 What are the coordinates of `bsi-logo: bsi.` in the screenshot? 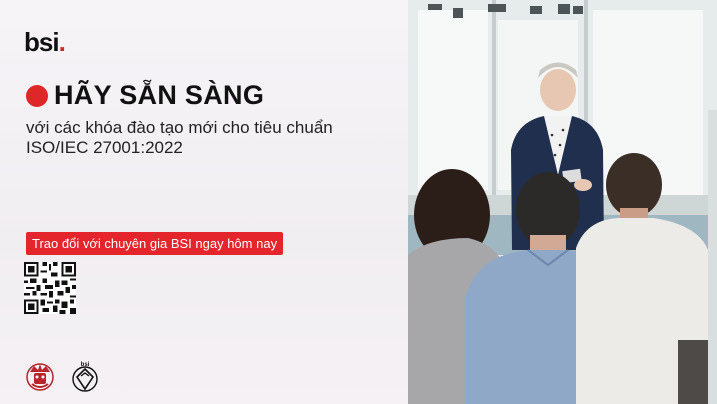 It's located at (45, 42).